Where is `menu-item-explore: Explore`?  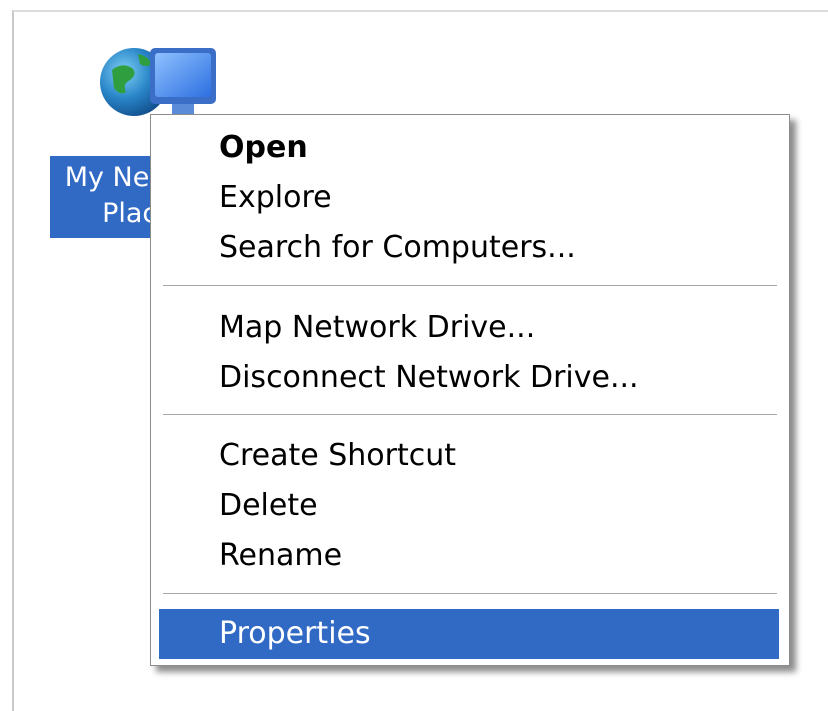 menu-item-explore: Explore is located at coordinates (469, 198).